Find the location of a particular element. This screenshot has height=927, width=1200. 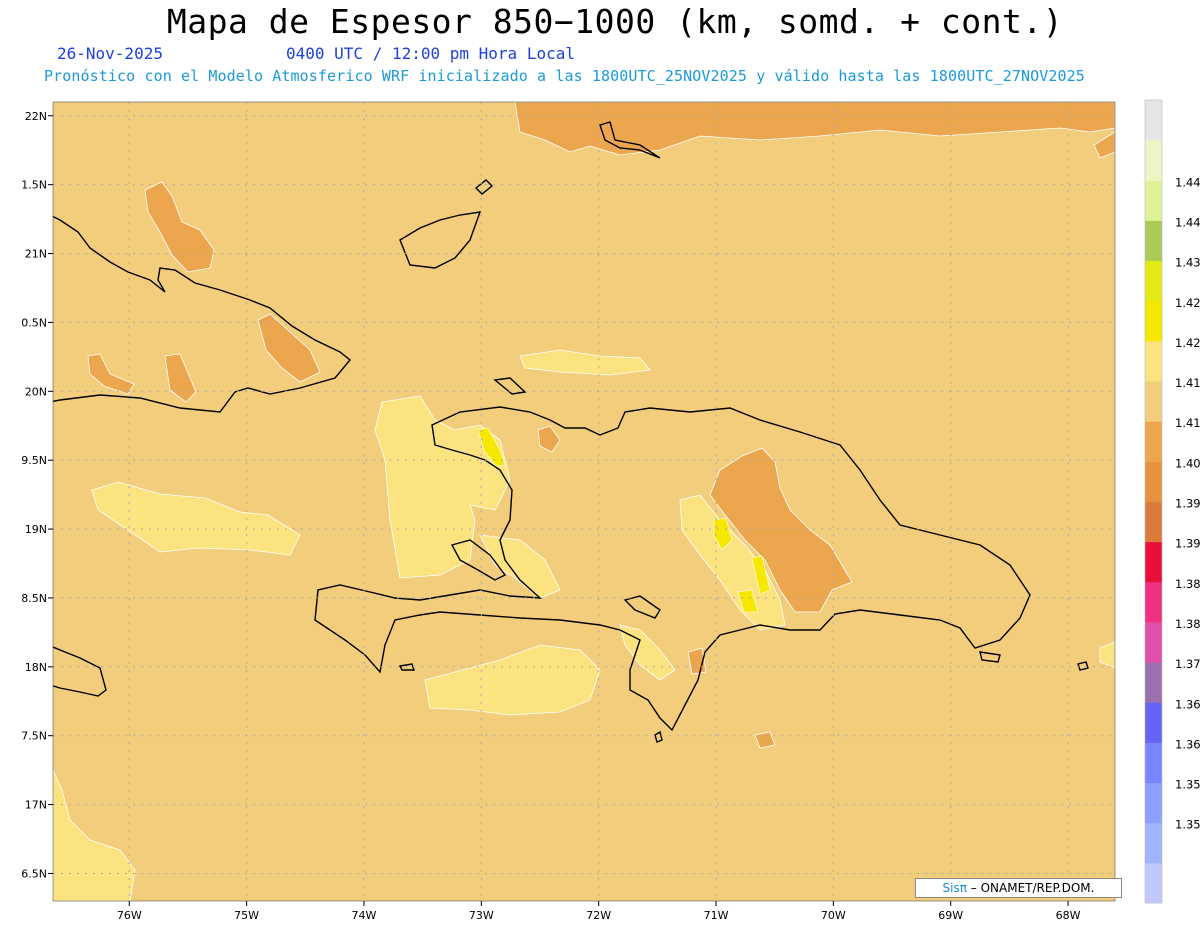

y-tick-label: 22N is located at coordinates (36, 116).